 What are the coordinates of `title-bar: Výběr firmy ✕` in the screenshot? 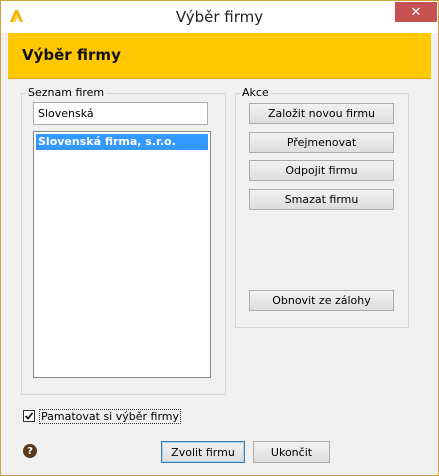 It's located at (219, 17).